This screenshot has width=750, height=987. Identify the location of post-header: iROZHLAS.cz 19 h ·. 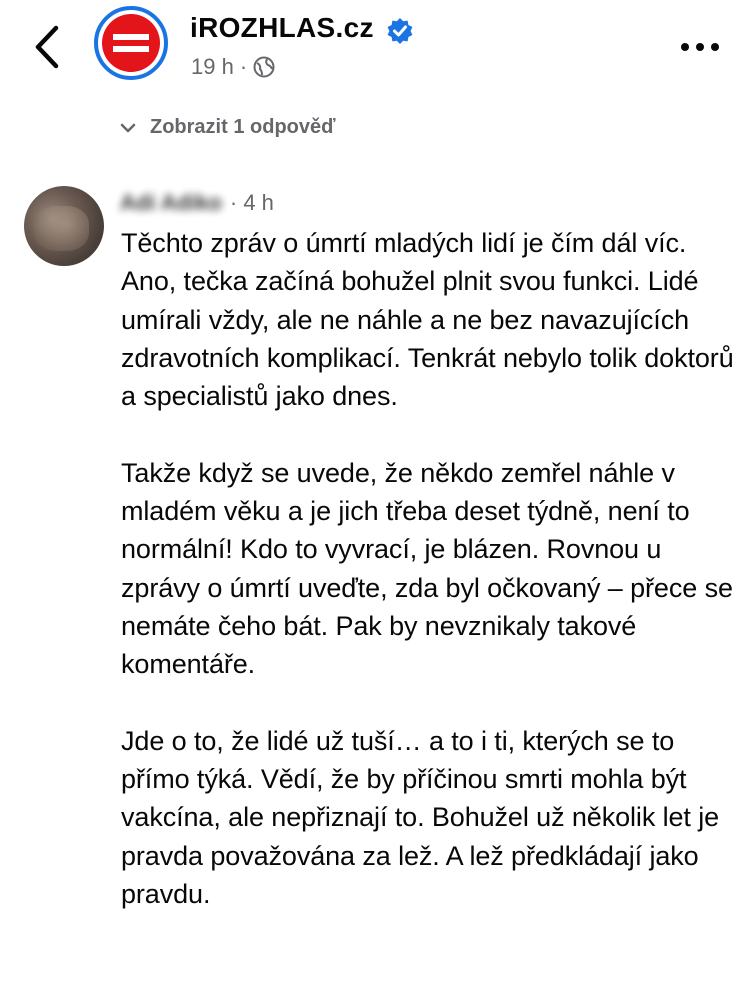
(375, 50).